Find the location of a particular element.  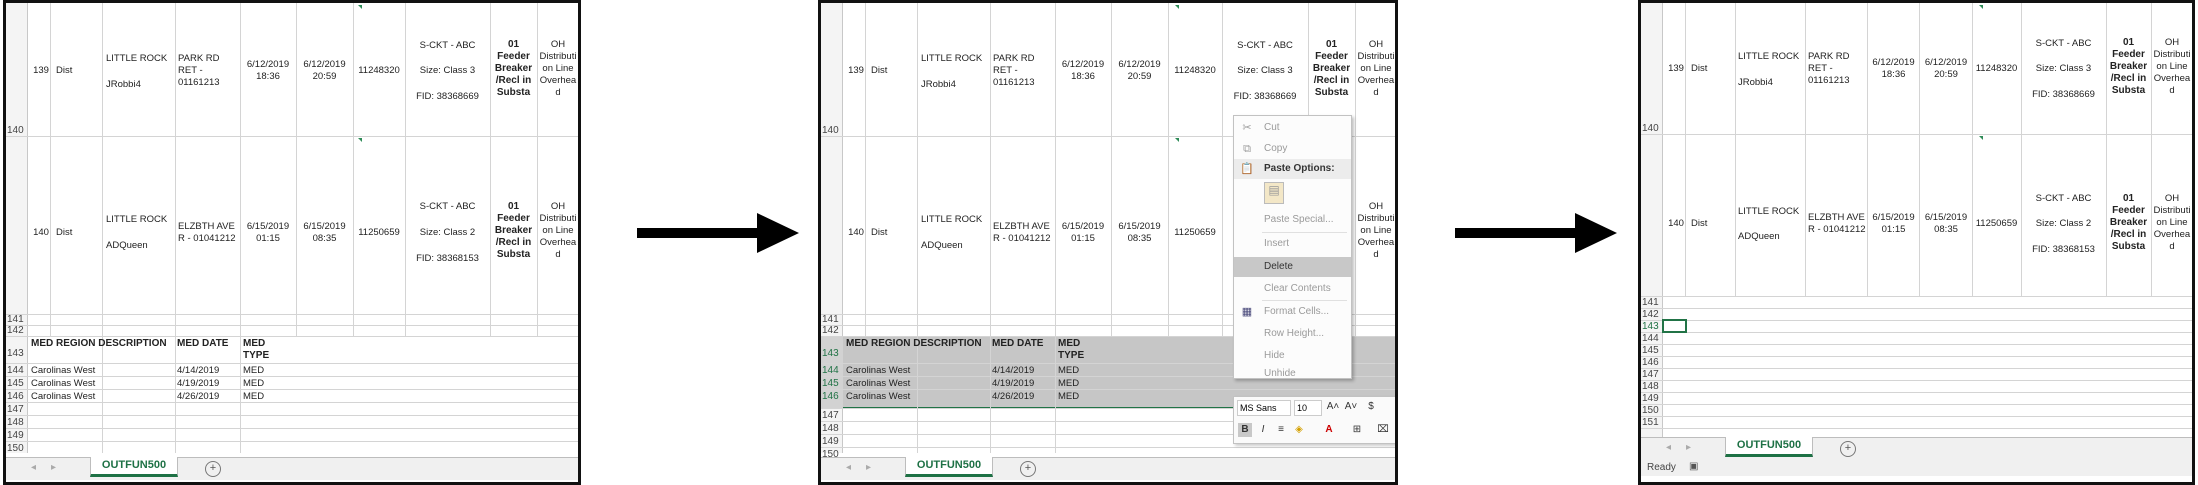

row-number: 146 is located at coordinates (15, 396).